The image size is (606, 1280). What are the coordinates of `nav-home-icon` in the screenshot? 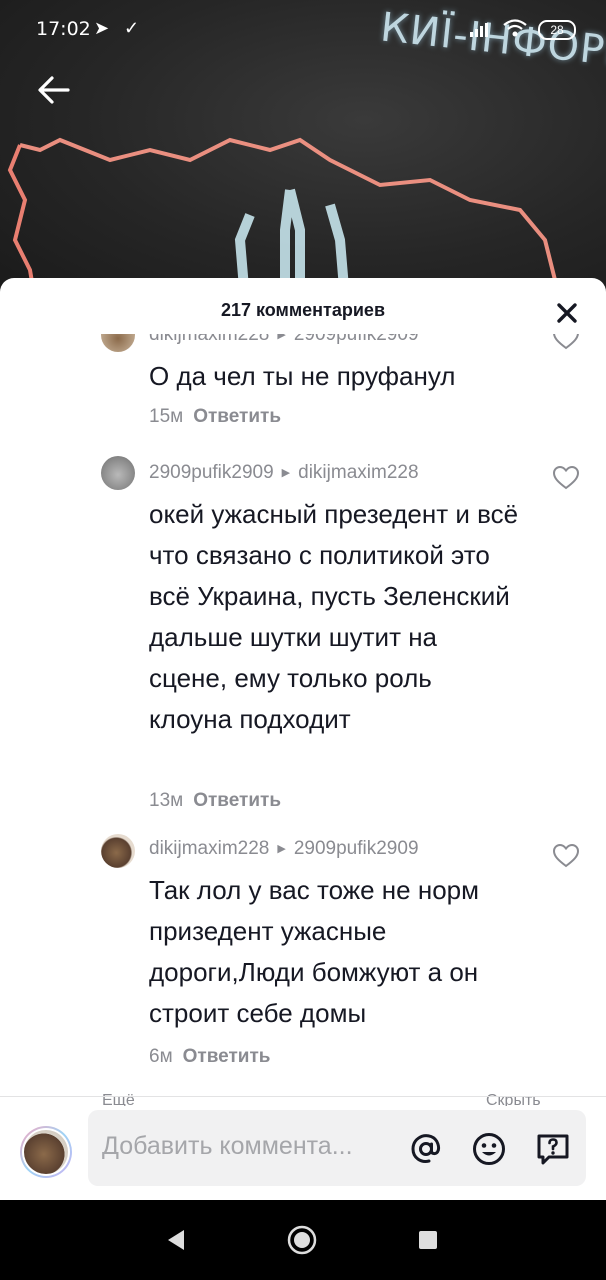 It's located at (302, 1240).